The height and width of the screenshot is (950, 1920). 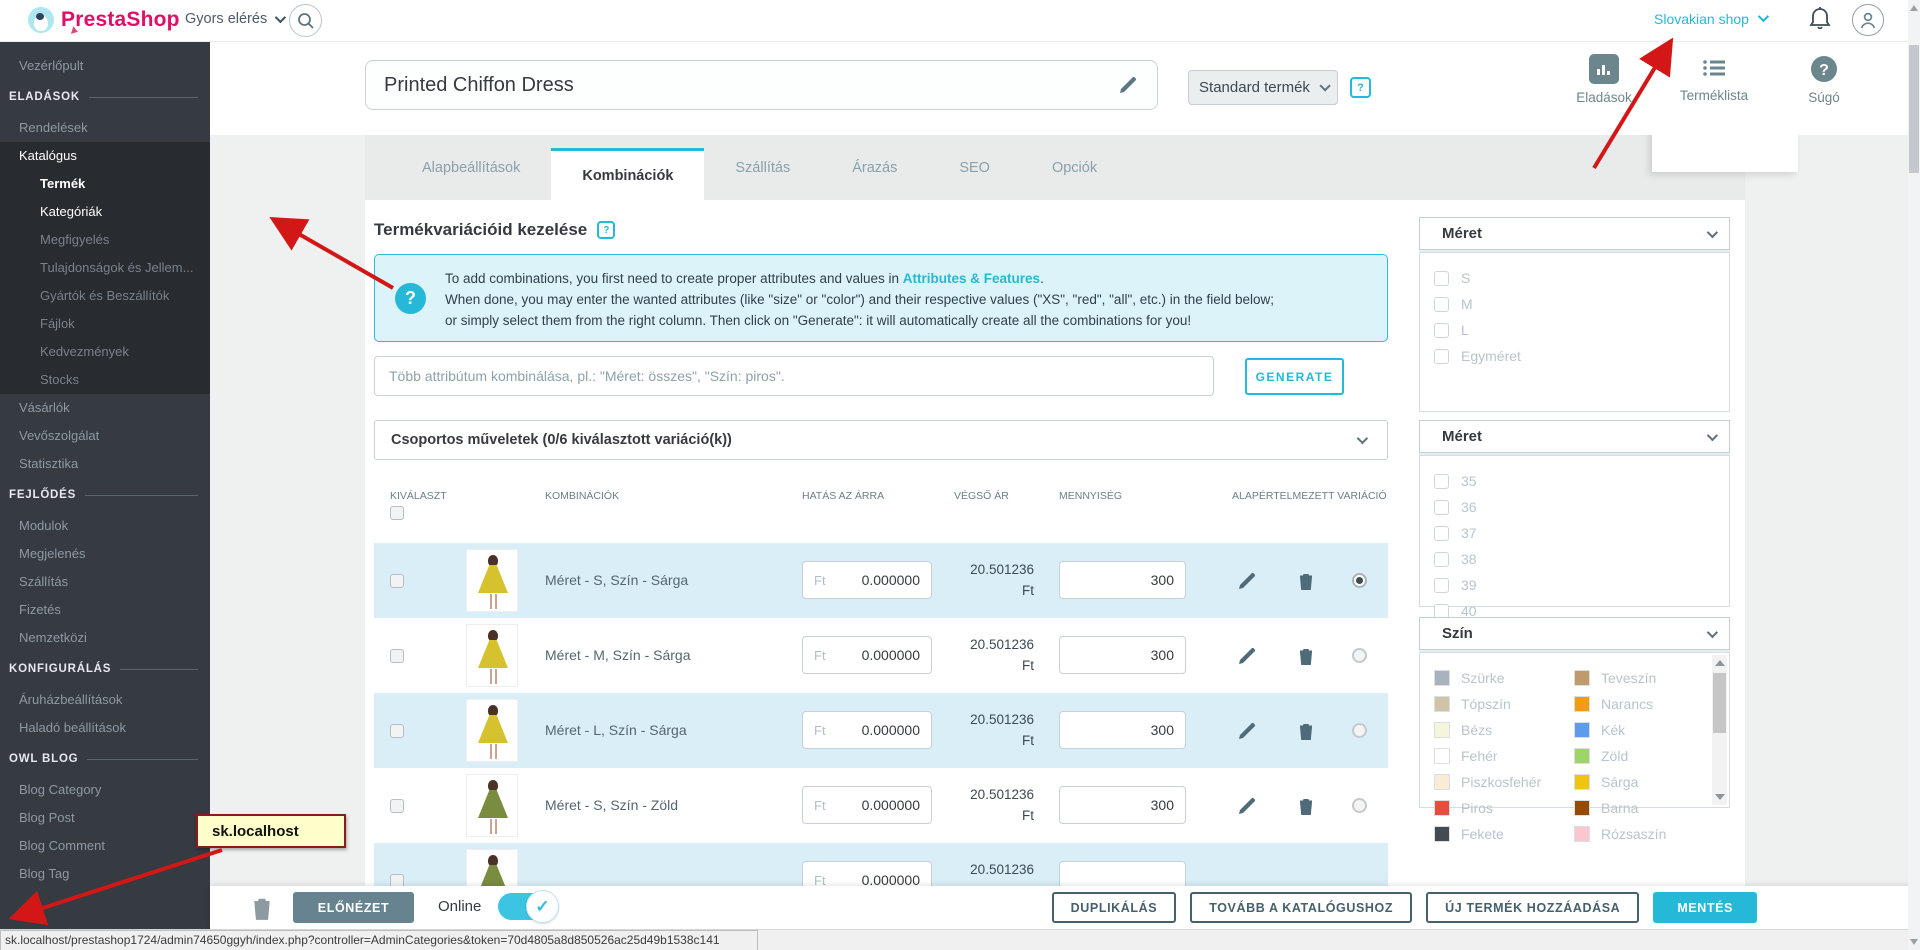 What do you see at coordinates (1581, 481) in the screenshot?
I see `attribute-option: 35` at bounding box center [1581, 481].